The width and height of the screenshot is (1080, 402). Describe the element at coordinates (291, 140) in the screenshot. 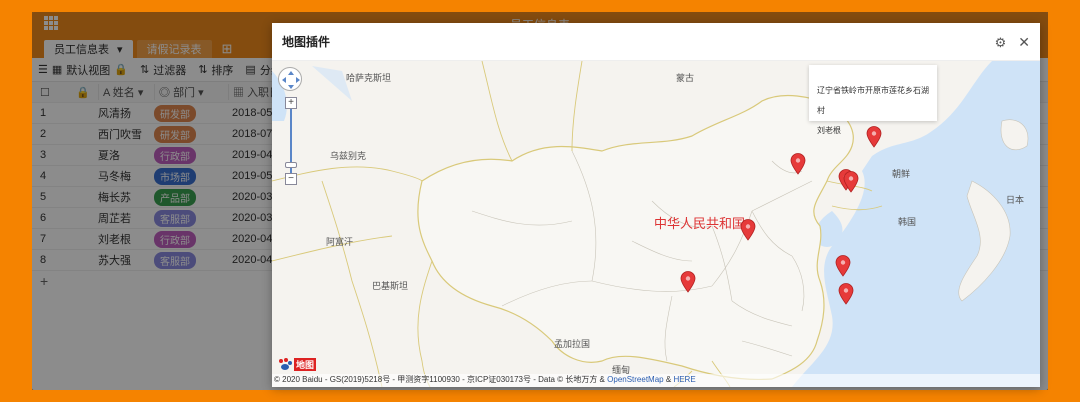

I see `zoom-slider-track` at that location.